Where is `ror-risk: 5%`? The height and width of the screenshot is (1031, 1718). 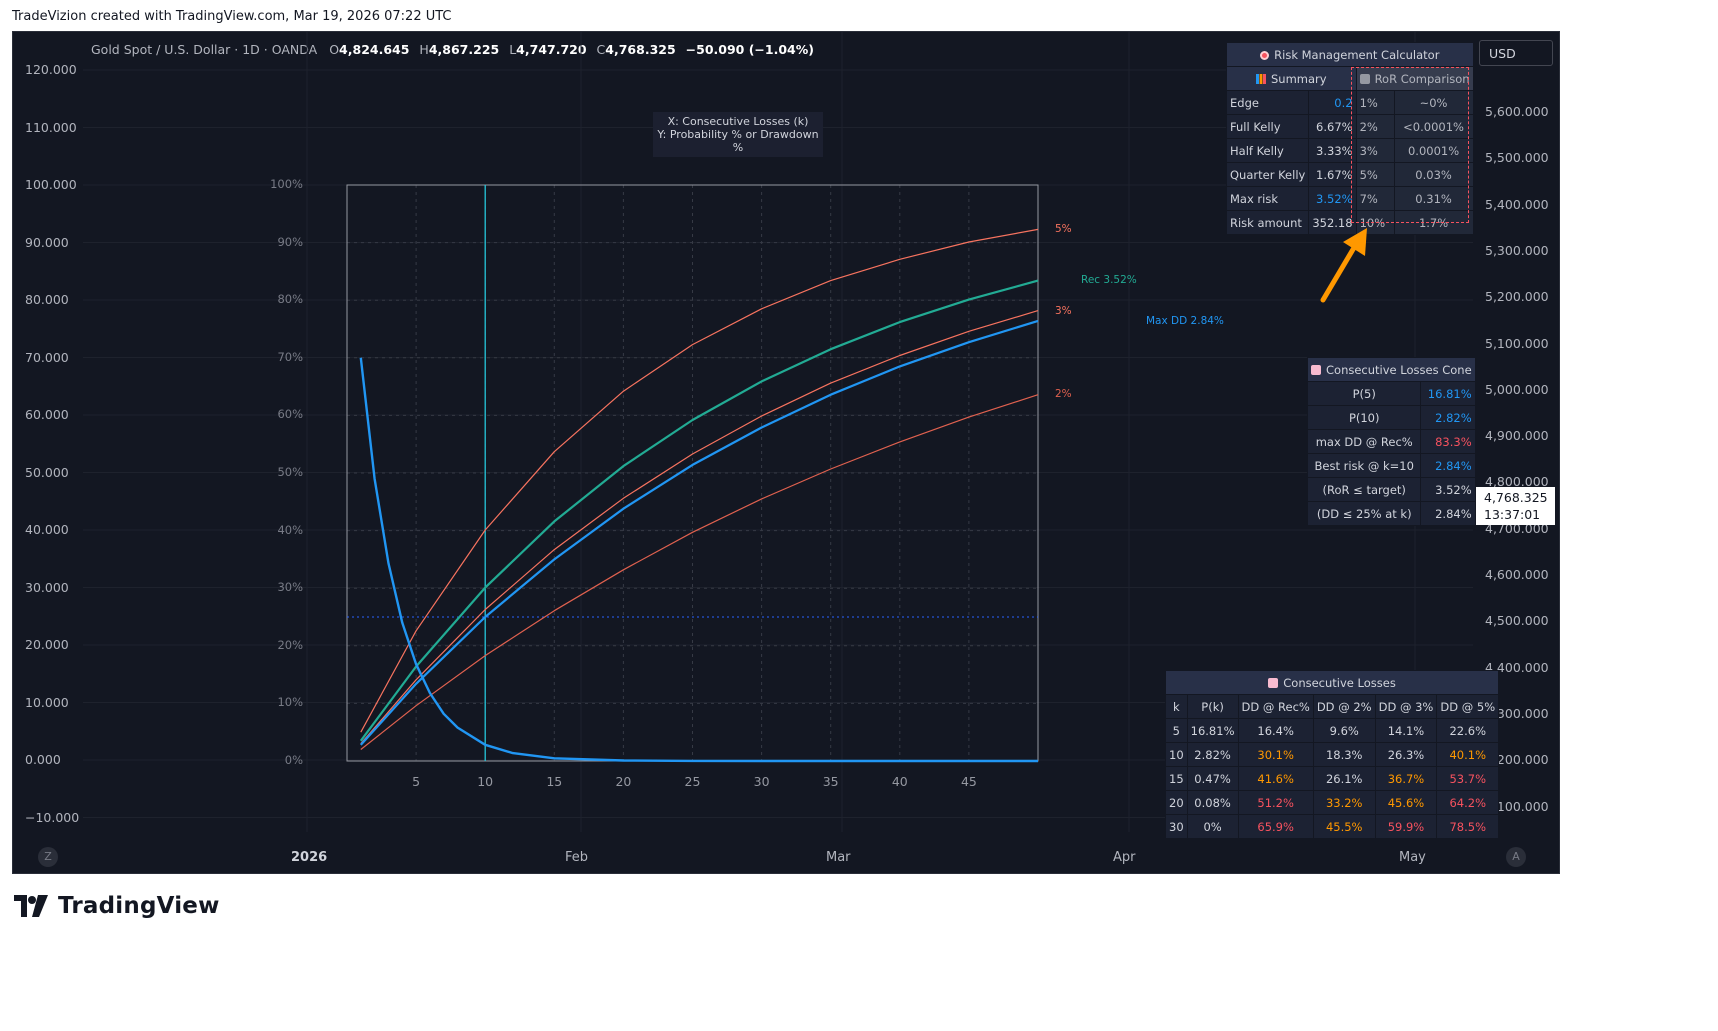 ror-risk: 5% is located at coordinates (1375, 174).